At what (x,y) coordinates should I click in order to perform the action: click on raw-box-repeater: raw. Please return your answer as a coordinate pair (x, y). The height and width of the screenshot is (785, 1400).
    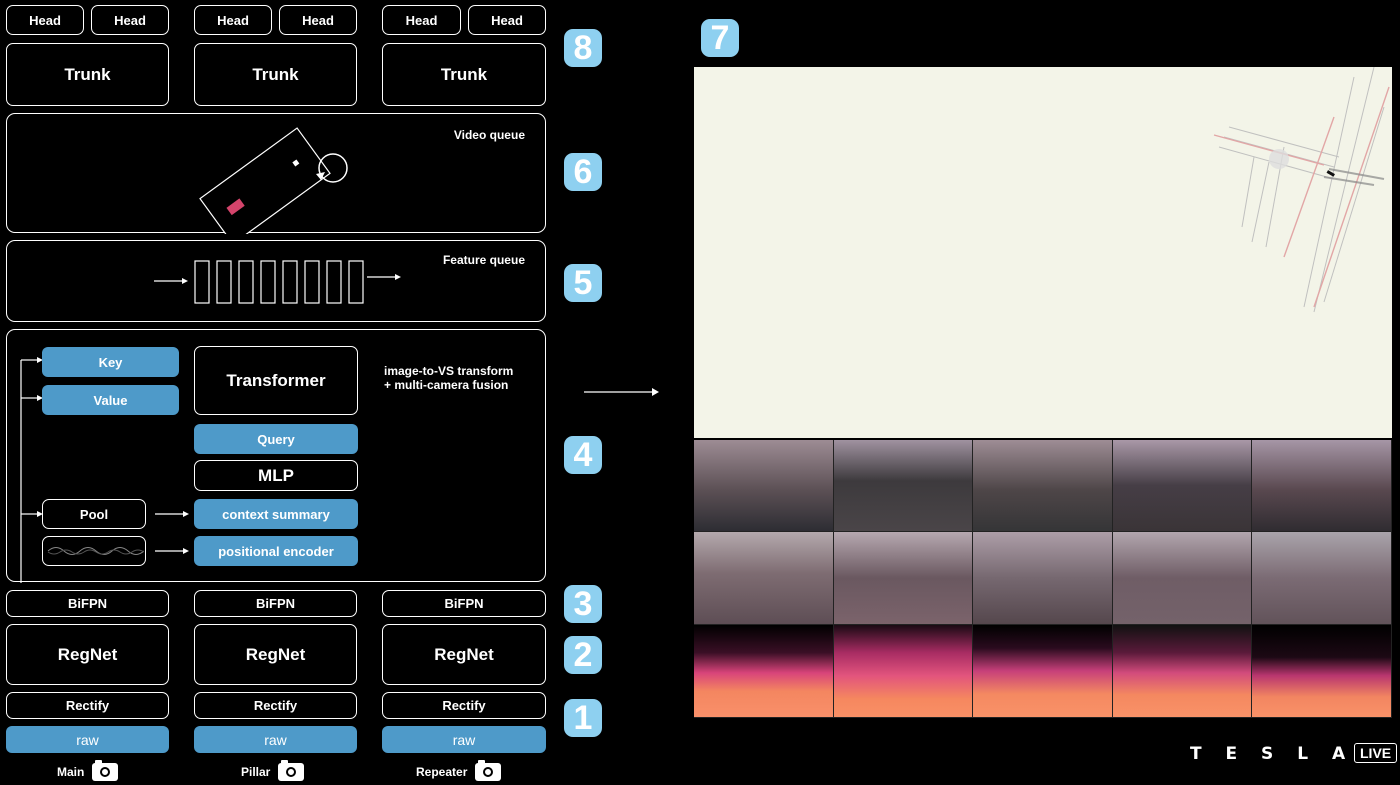
    Looking at the image, I should click on (464, 739).